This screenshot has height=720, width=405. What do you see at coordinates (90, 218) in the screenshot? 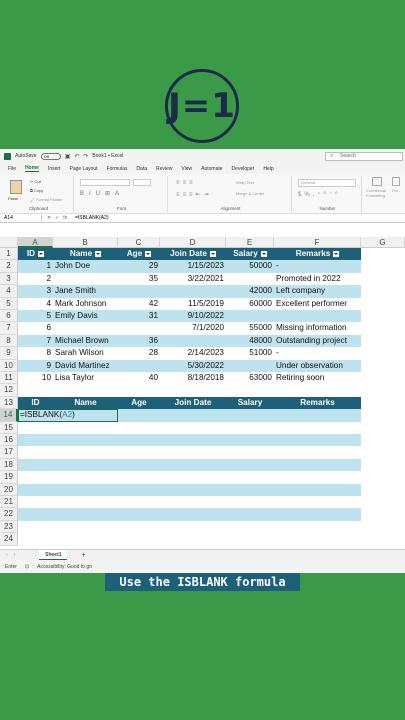
I see `formula-input: =ISBLANK(A2)` at bounding box center [90, 218].